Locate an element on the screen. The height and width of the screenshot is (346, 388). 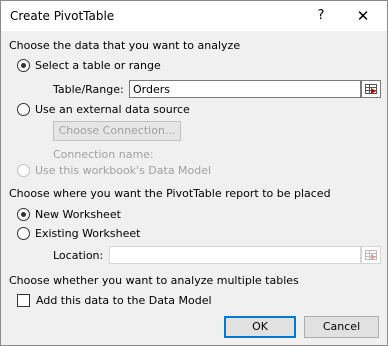
existing-worksheet-option: Existing Worksheet is located at coordinates (78, 233).